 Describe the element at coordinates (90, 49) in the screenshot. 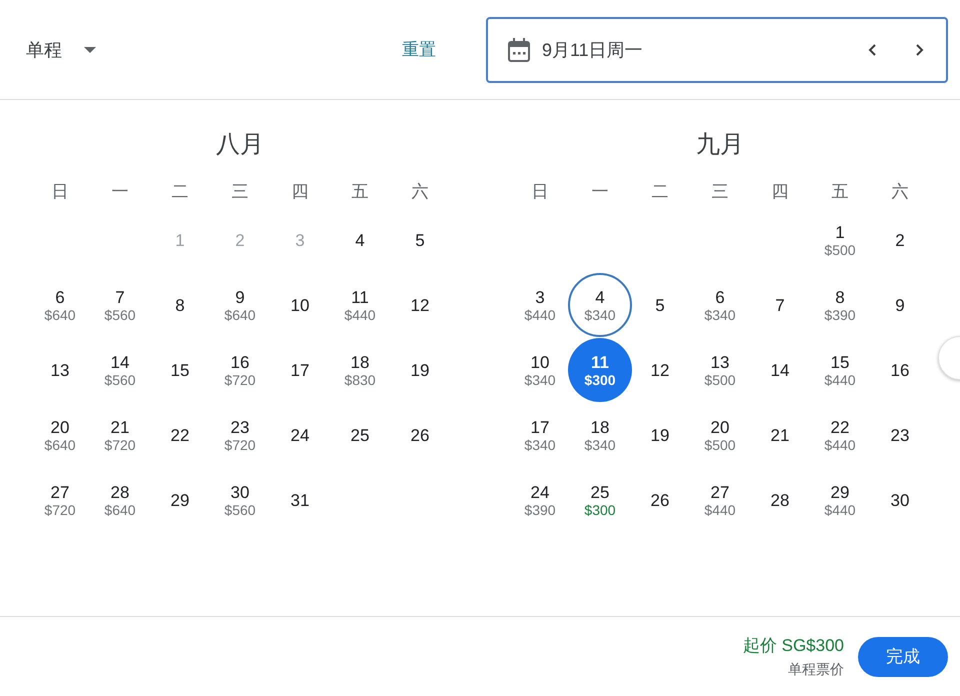

I see `caret-icon` at that location.